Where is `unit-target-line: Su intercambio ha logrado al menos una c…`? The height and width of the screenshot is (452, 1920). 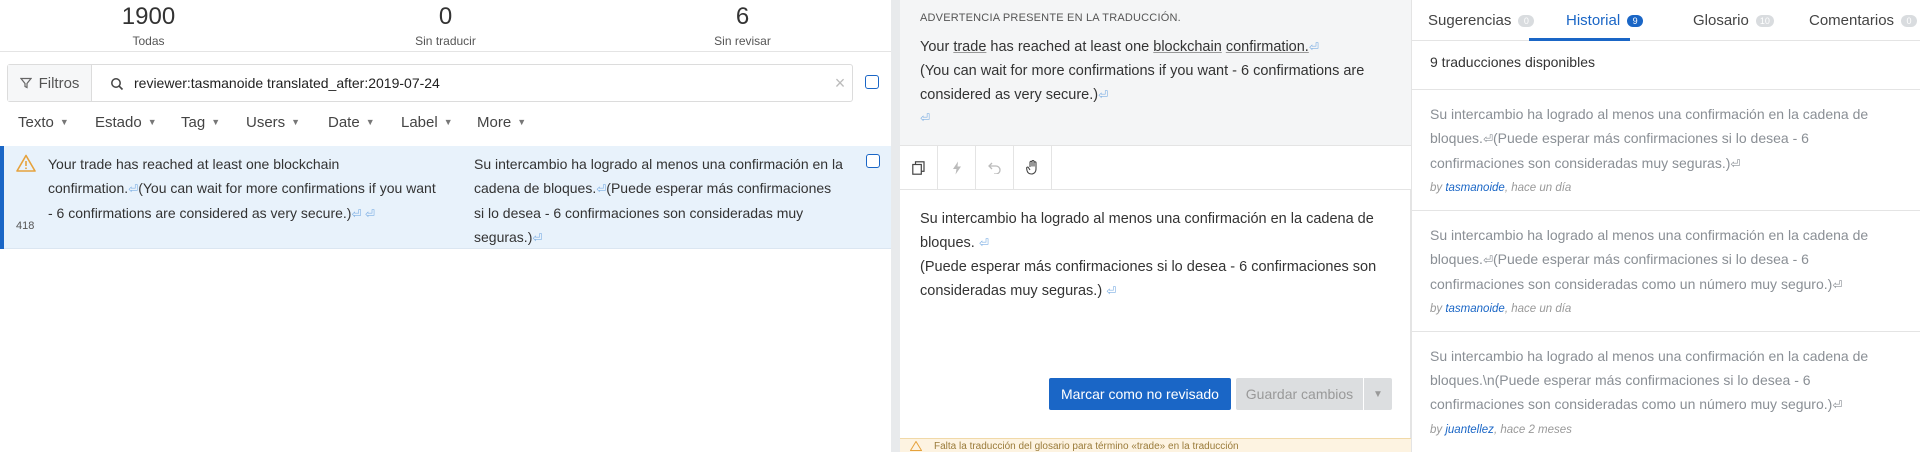 unit-target-line: Su intercambio ha logrado al menos una c… is located at coordinates (658, 164).